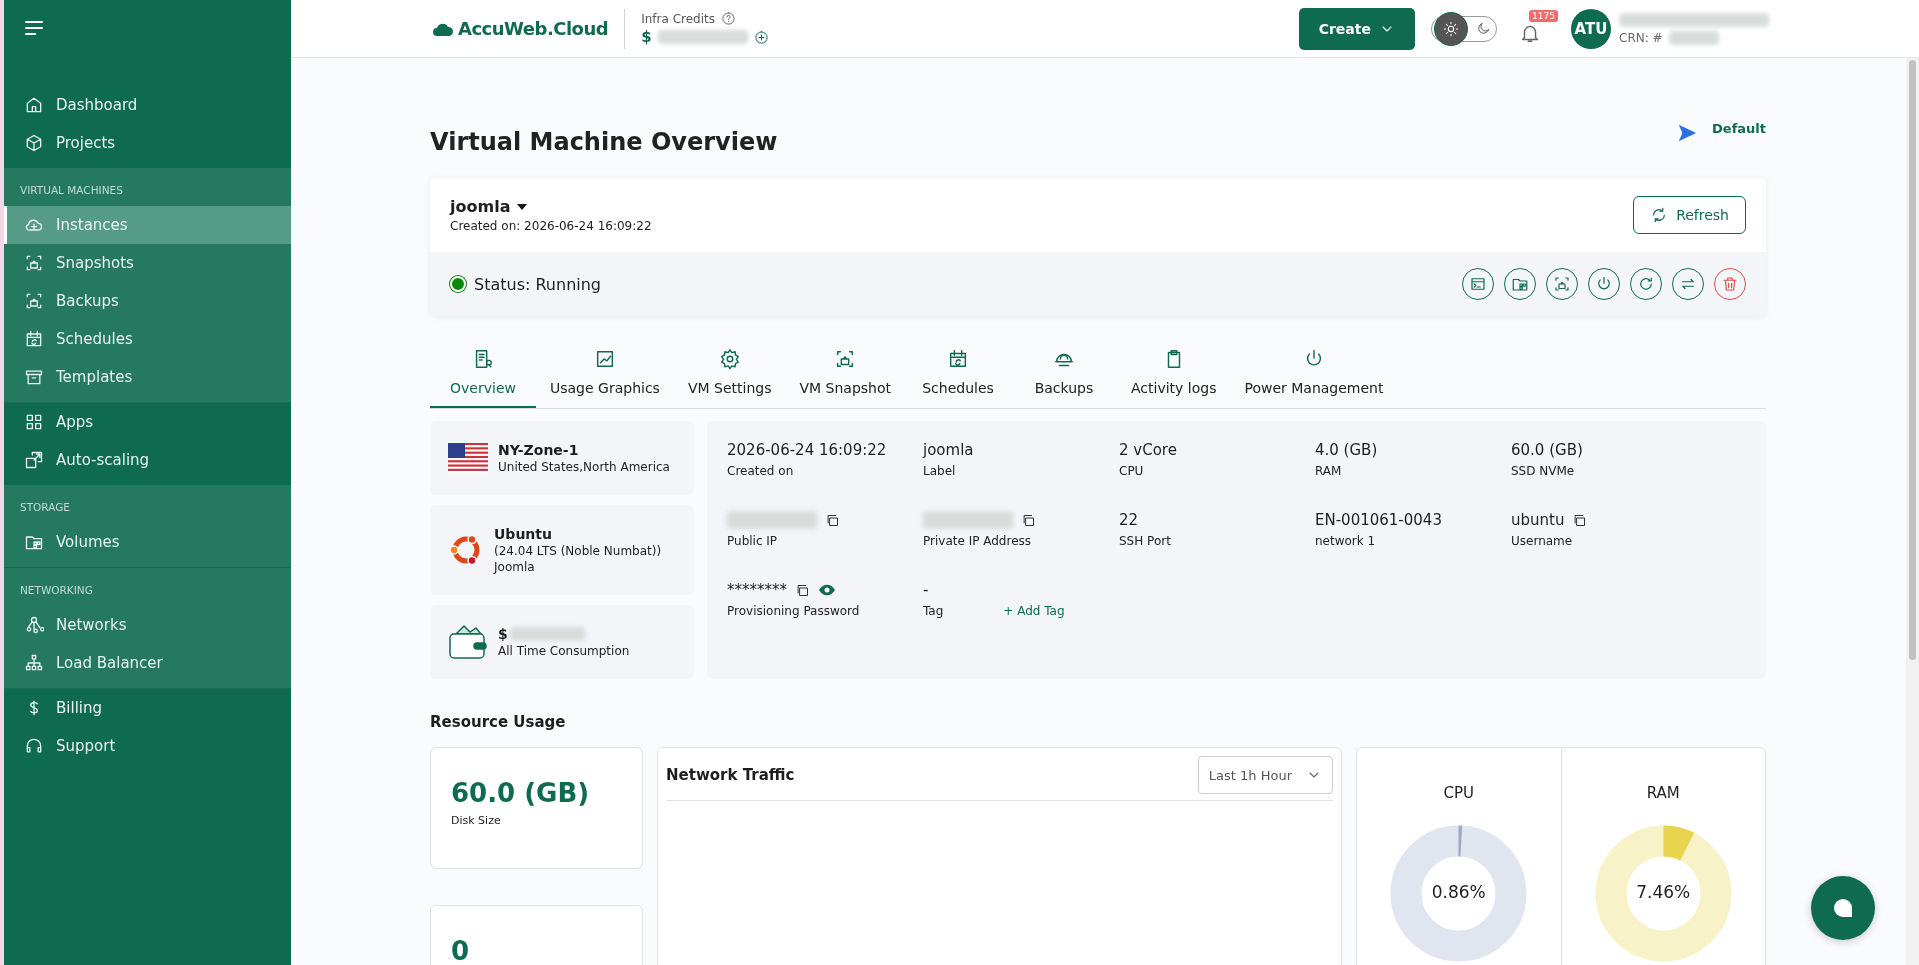 The height and width of the screenshot is (965, 1919). What do you see at coordinates (1378, 520) in the screenshot?
I see `detail-value: EN-001061-0043` at bounding box center [1378, 520].